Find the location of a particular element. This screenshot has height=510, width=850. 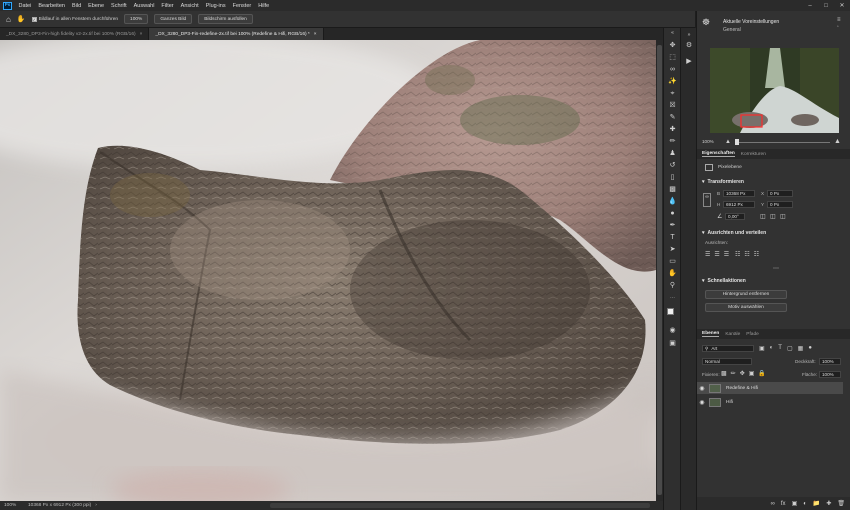

layer-row-hifi: ◉ Hifi is located at coordinates (770, 402).